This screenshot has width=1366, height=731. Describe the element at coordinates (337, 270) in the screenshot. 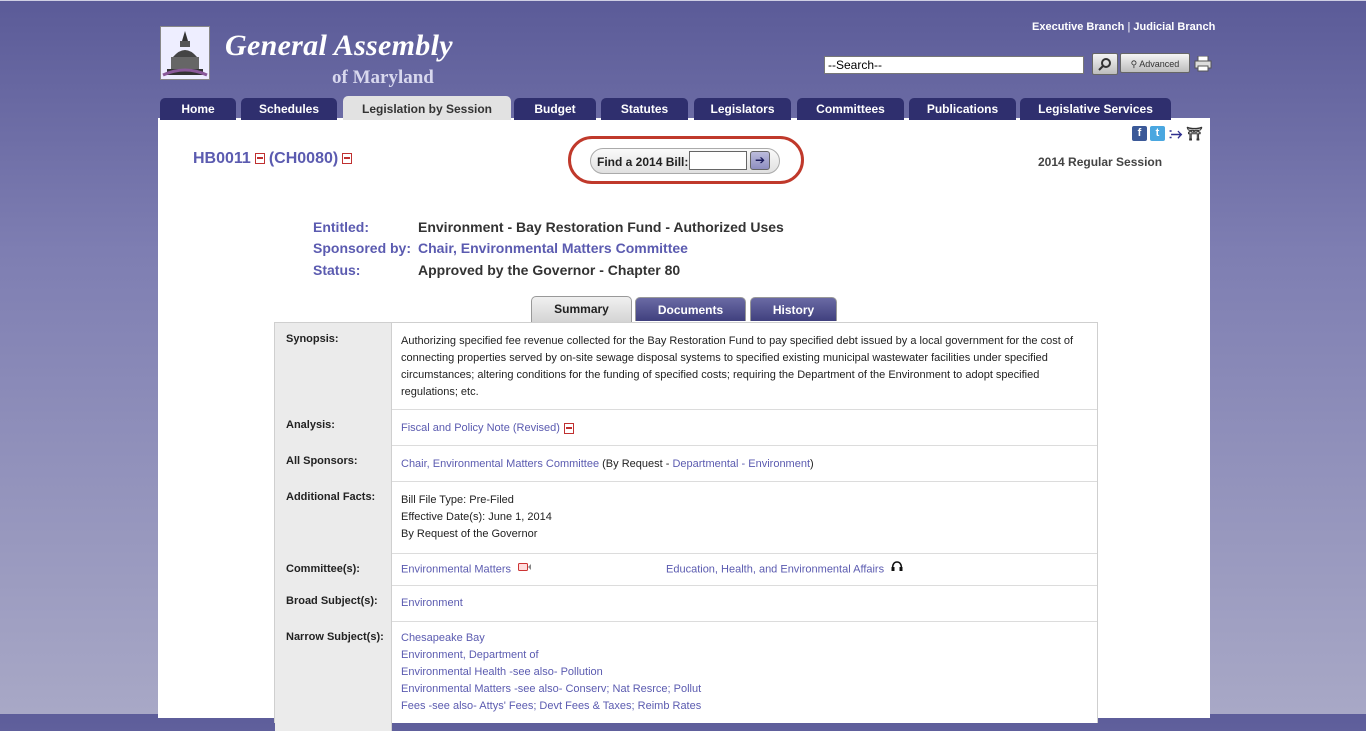

I see `status-label: Status:` at that location.